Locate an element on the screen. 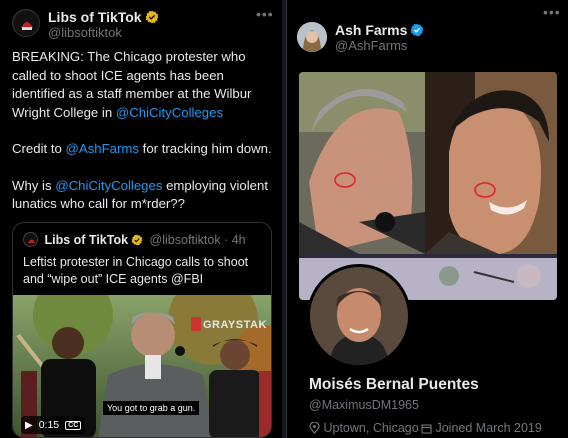  author-name-row: Ash Farms is located at coordinates (379, 30).